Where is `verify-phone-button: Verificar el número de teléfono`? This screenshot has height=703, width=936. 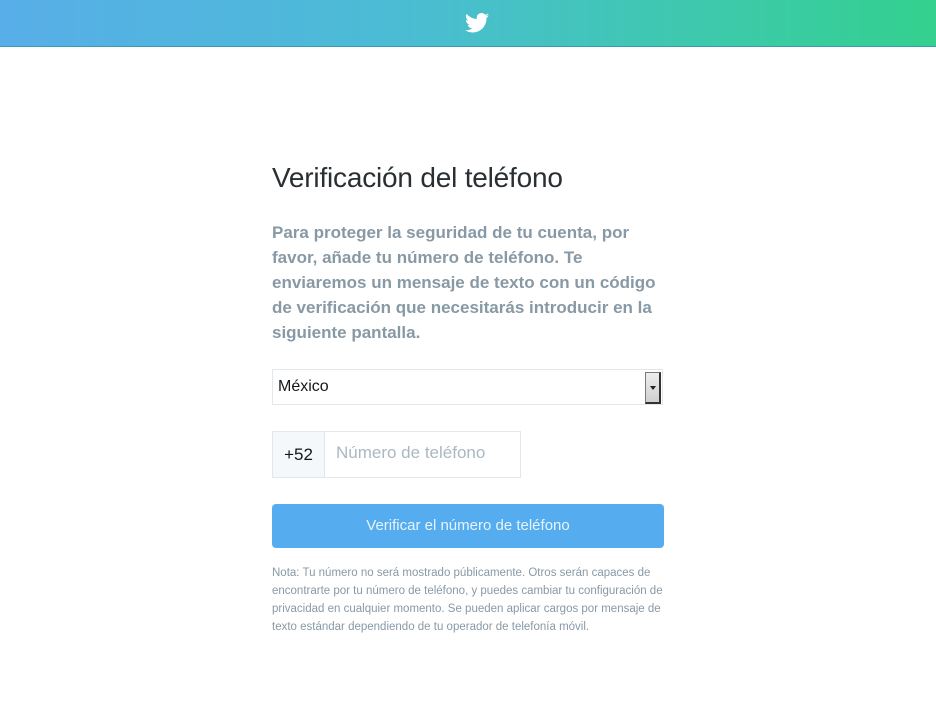
verify-phone-button: Verificar el número de teléfono is located at coordinates (468, 526).